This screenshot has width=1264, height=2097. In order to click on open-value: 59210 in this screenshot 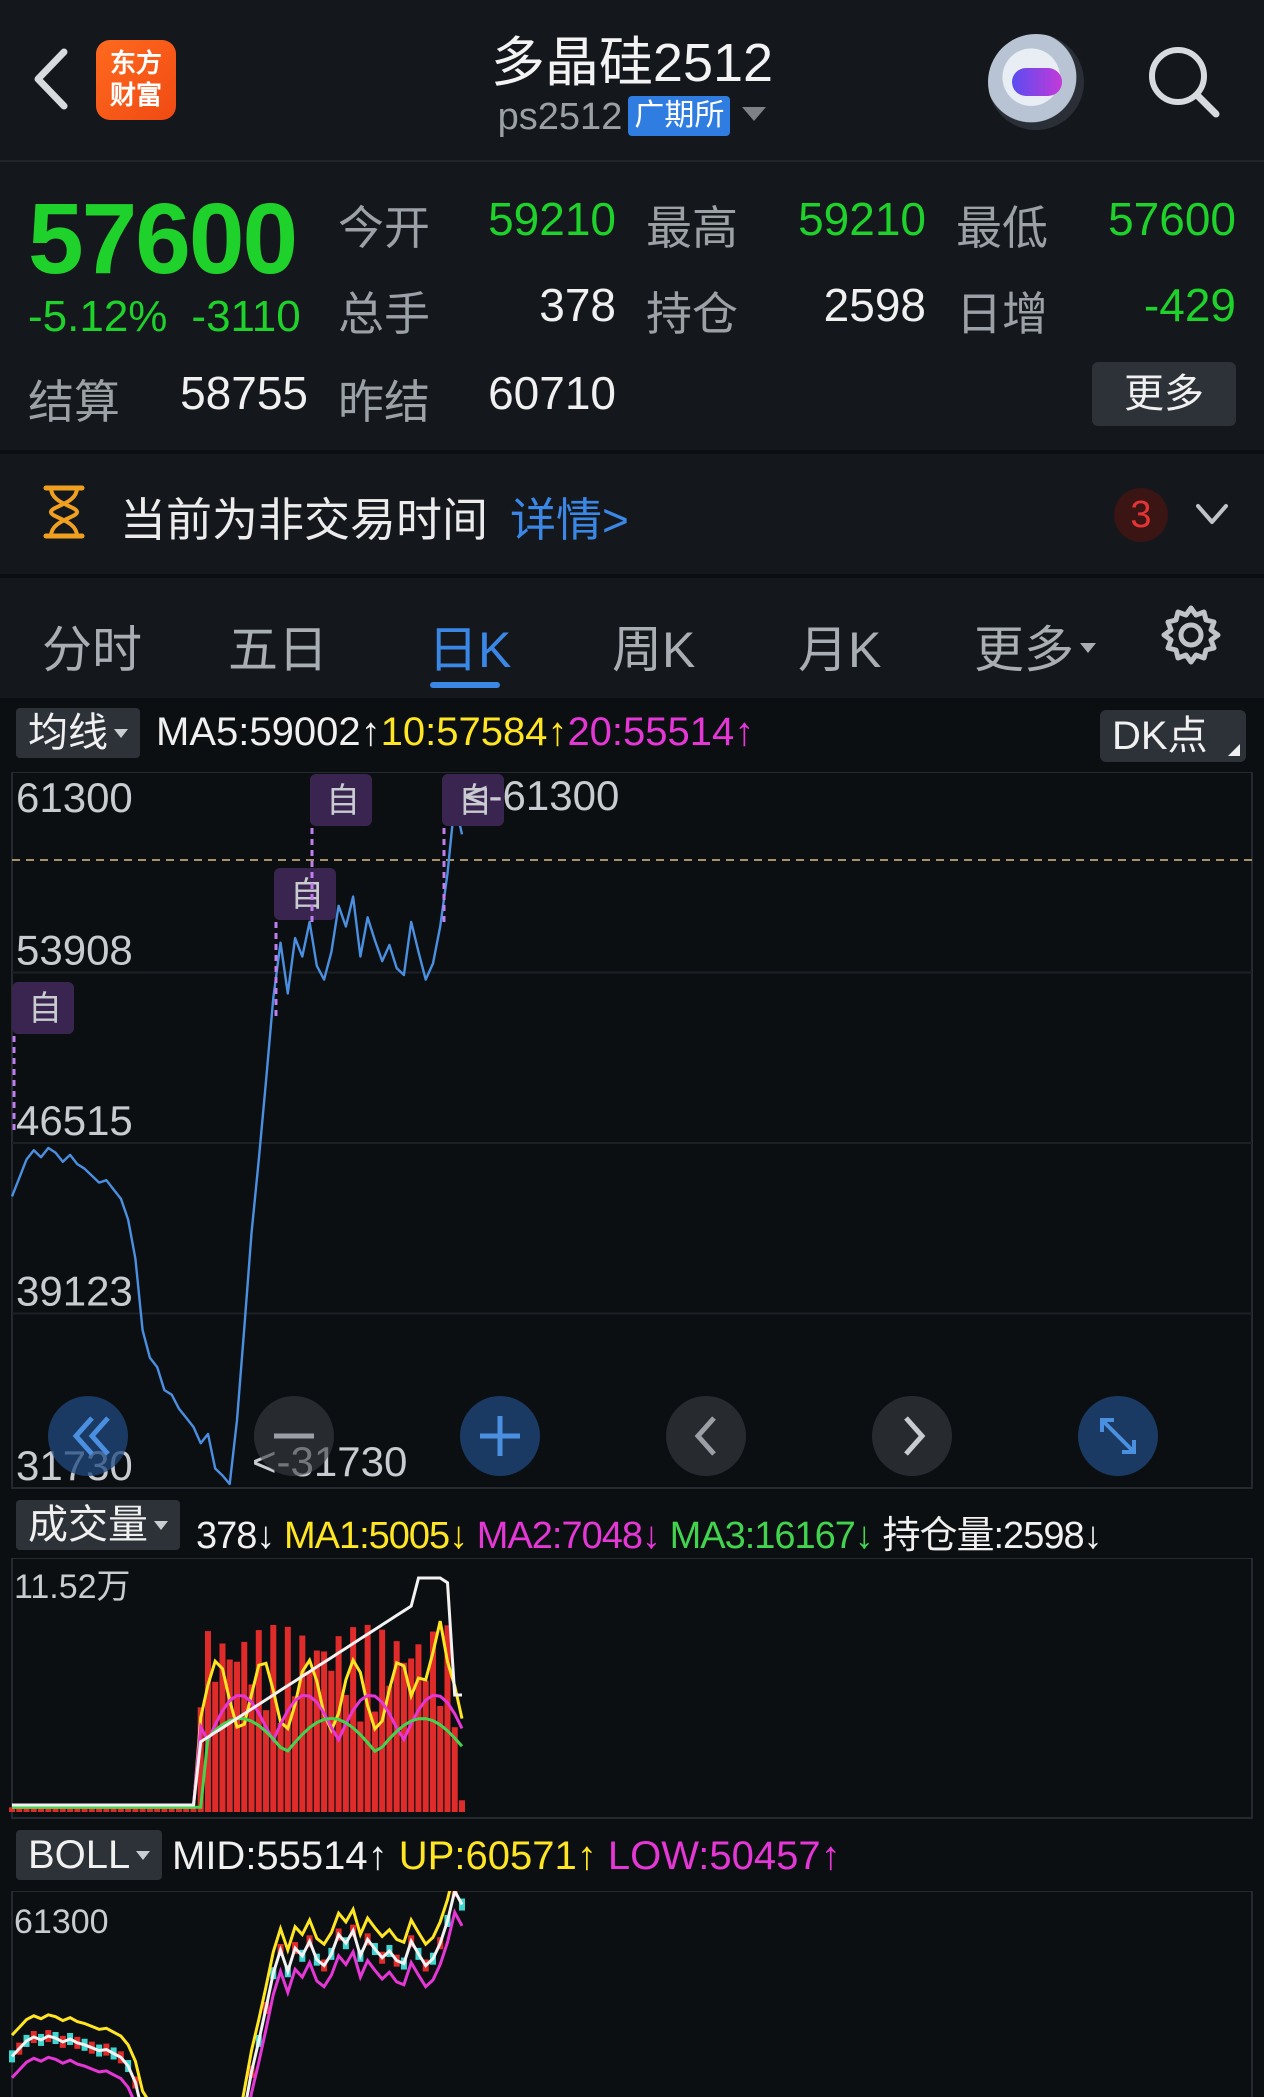, I will do `click(552, 219)`.